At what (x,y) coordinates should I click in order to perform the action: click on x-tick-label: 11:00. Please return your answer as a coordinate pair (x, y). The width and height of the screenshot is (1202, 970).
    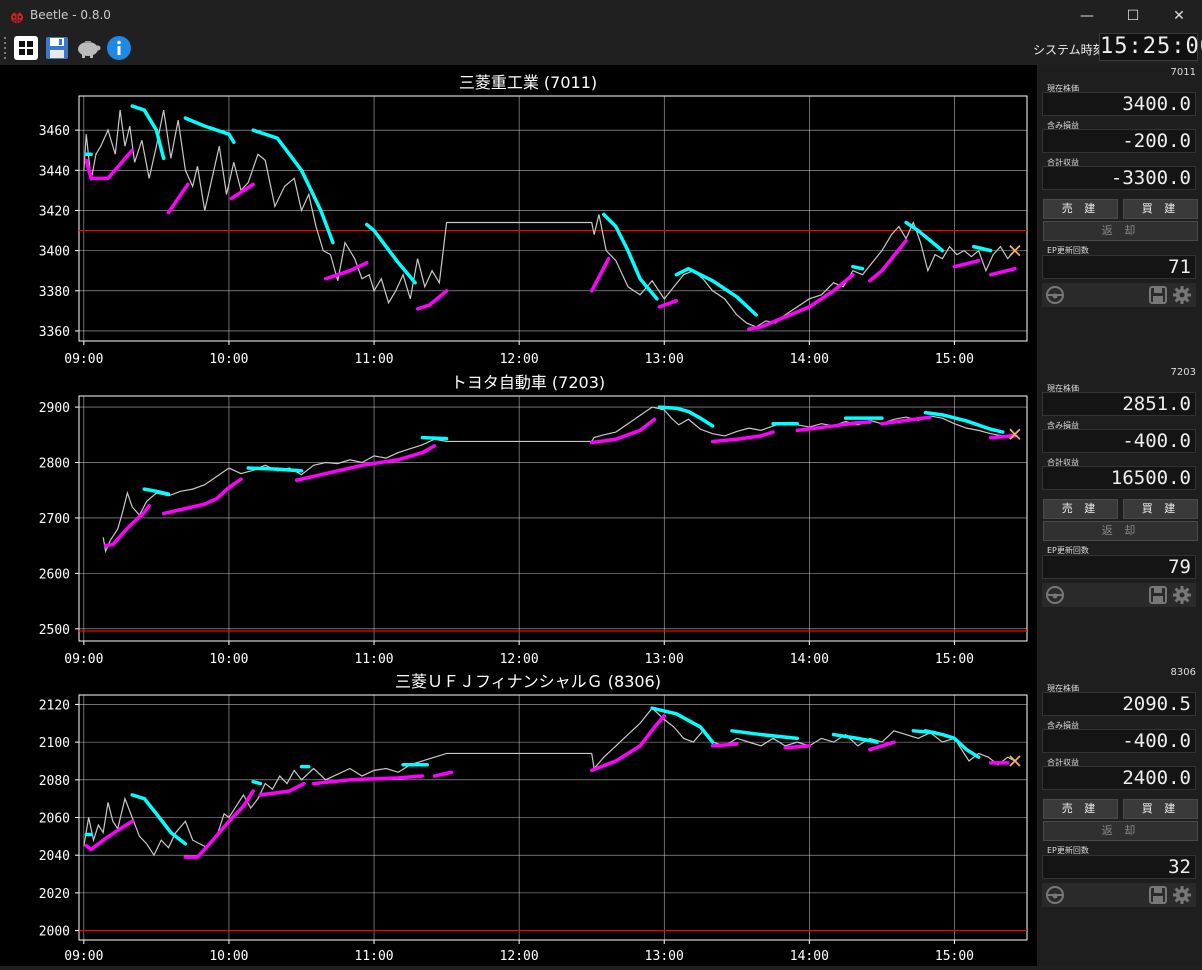
    Looking at the image, I should click on (373, 659).